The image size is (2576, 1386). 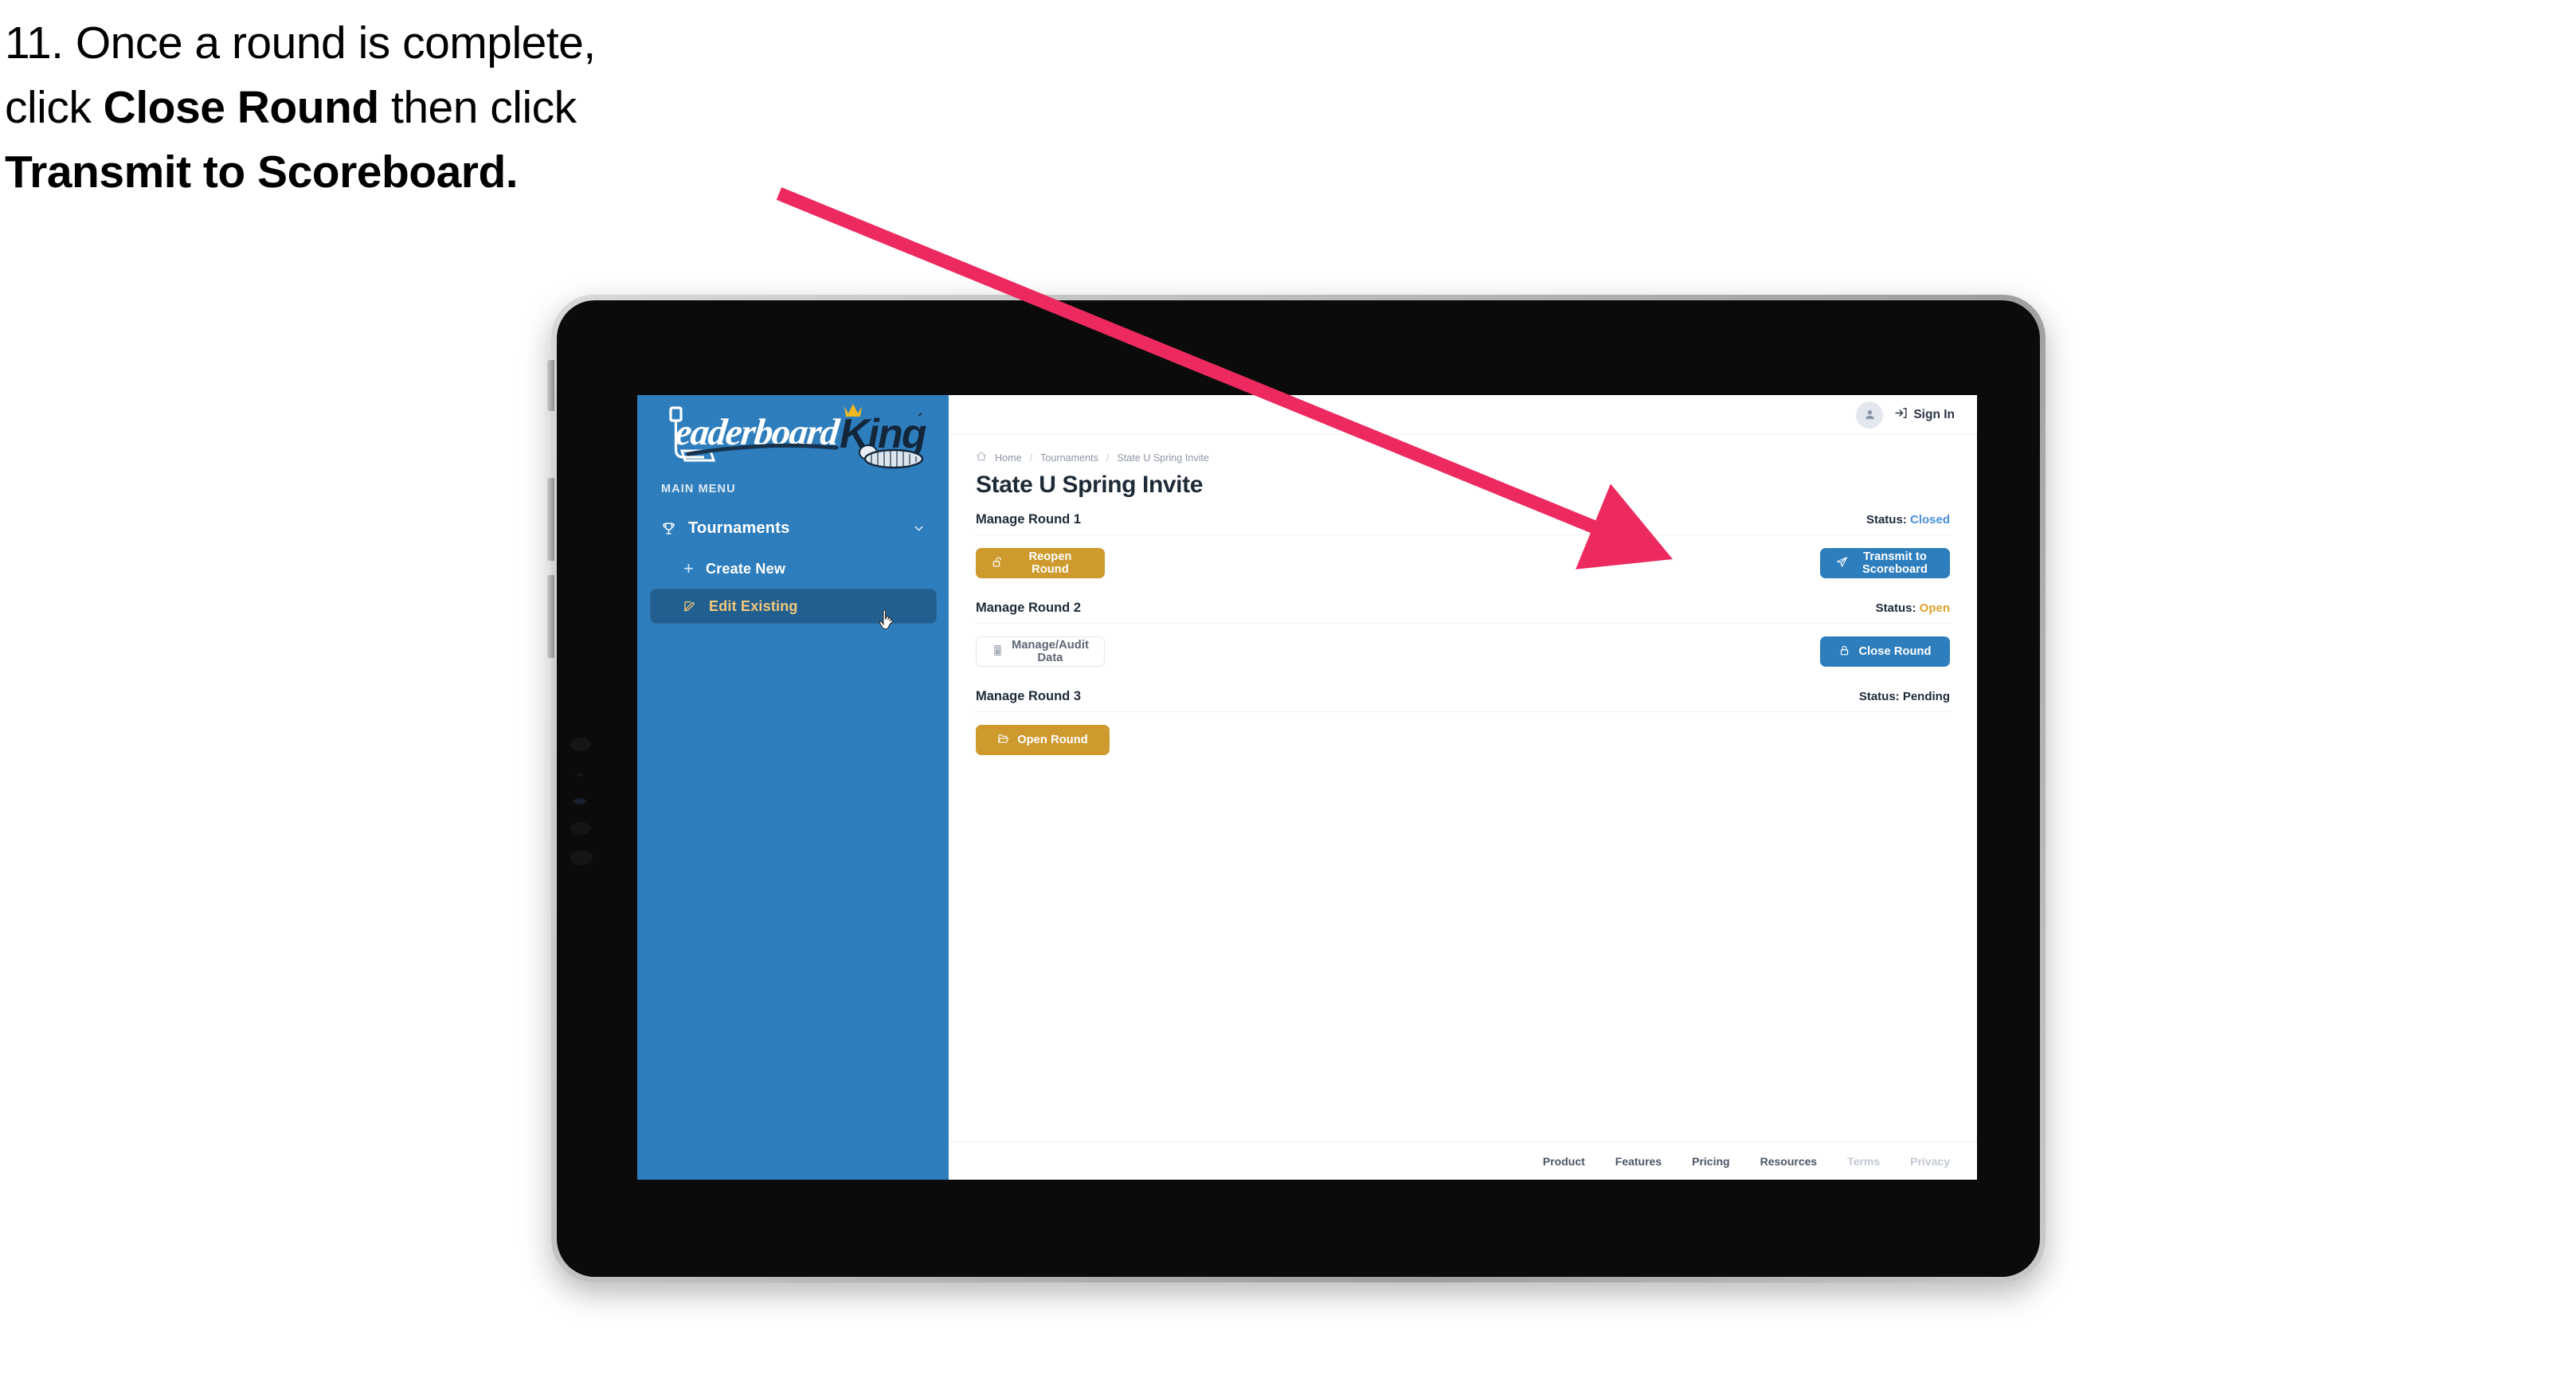 What do you see at coordinates (1463, 612) in the screenshot?
I see `round-header: Manage Round 2 Status: Open` at bounding box center [1463, 612].